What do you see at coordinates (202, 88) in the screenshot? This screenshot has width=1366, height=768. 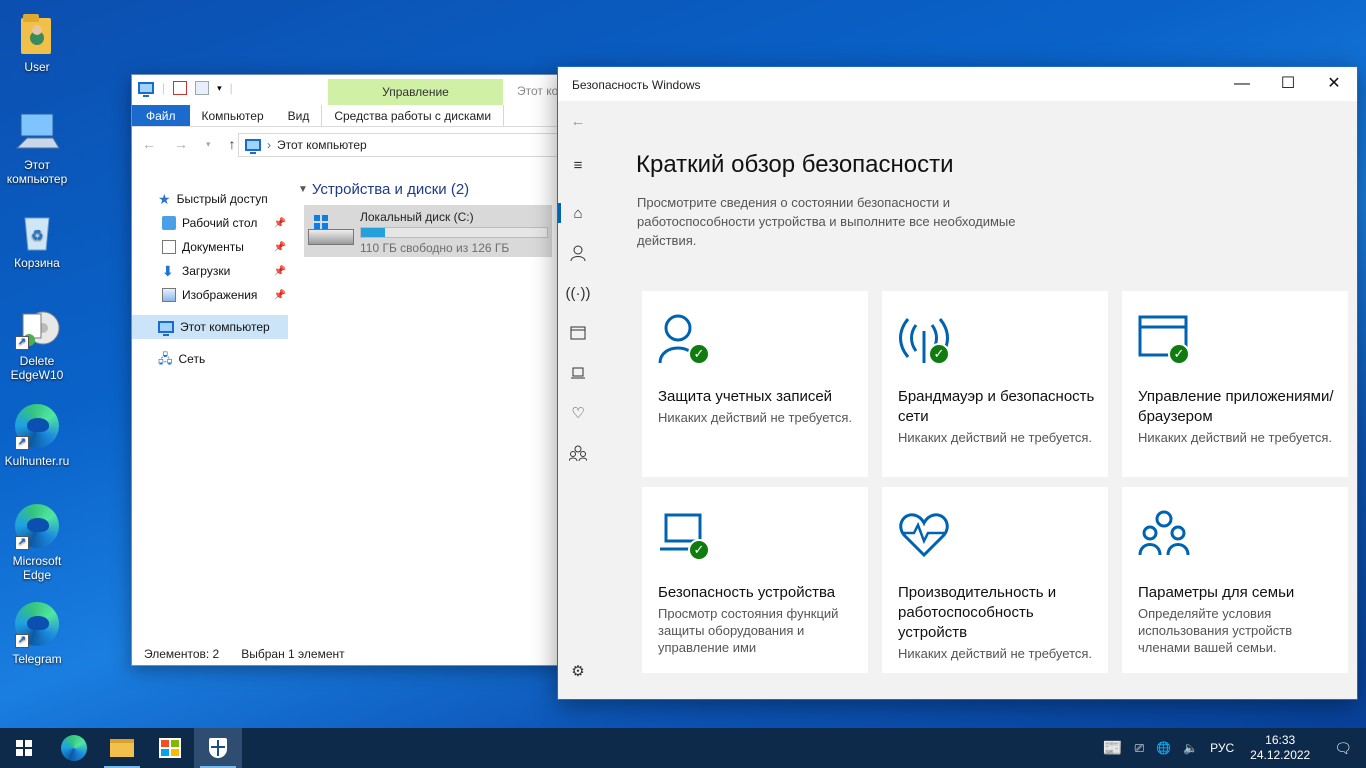 I see `new-folder-icon` at bounding box center [202, 88].